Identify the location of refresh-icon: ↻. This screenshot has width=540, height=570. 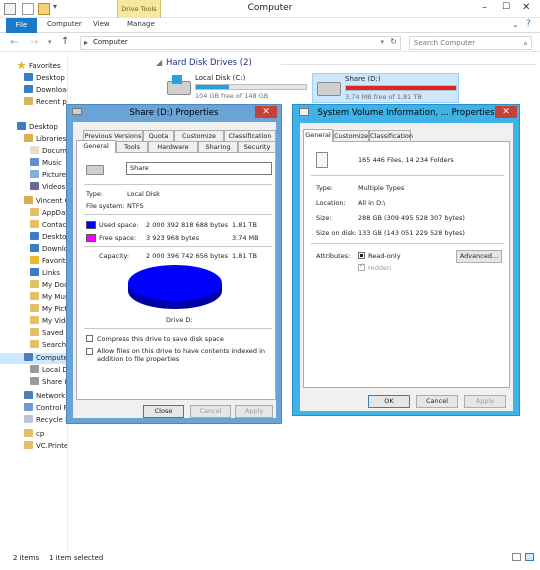
(393, 41).